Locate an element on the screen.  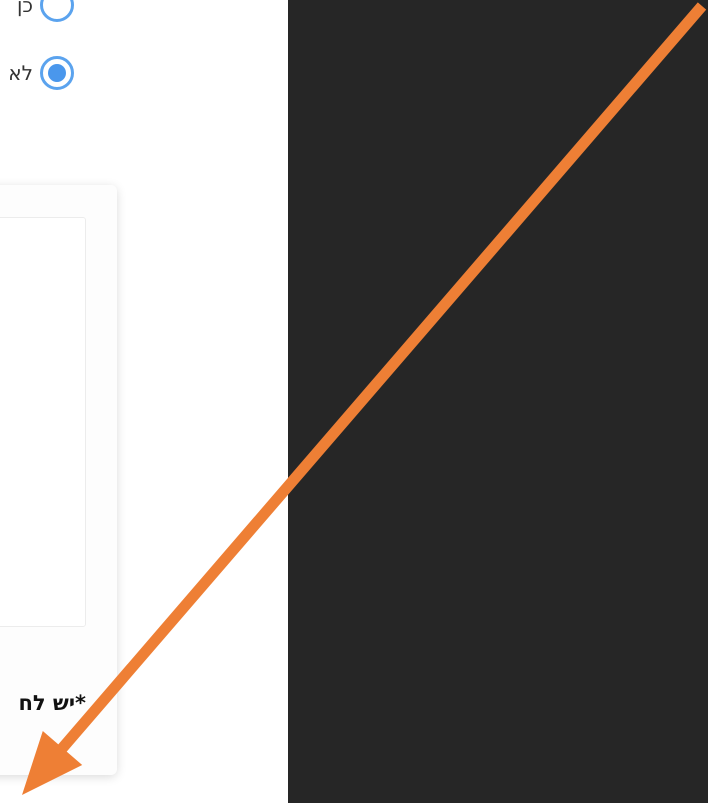
radio-button is located at coordinates (57, 73).